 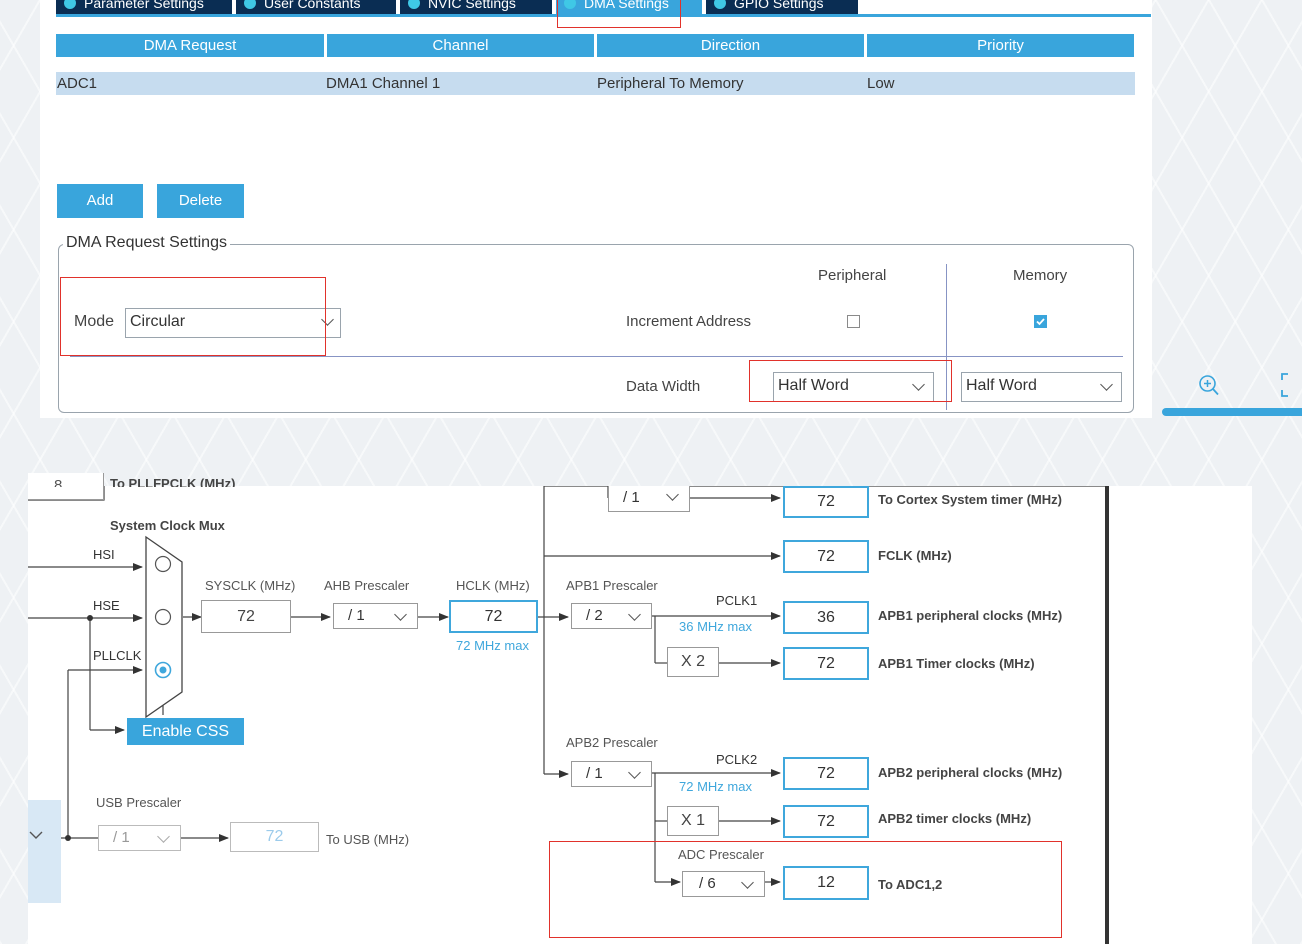 What do you see at coordinates (649, 499) in the screenshot?
I see `cortex-timer-divider-select: / 1` at bounding box center [649, 499].